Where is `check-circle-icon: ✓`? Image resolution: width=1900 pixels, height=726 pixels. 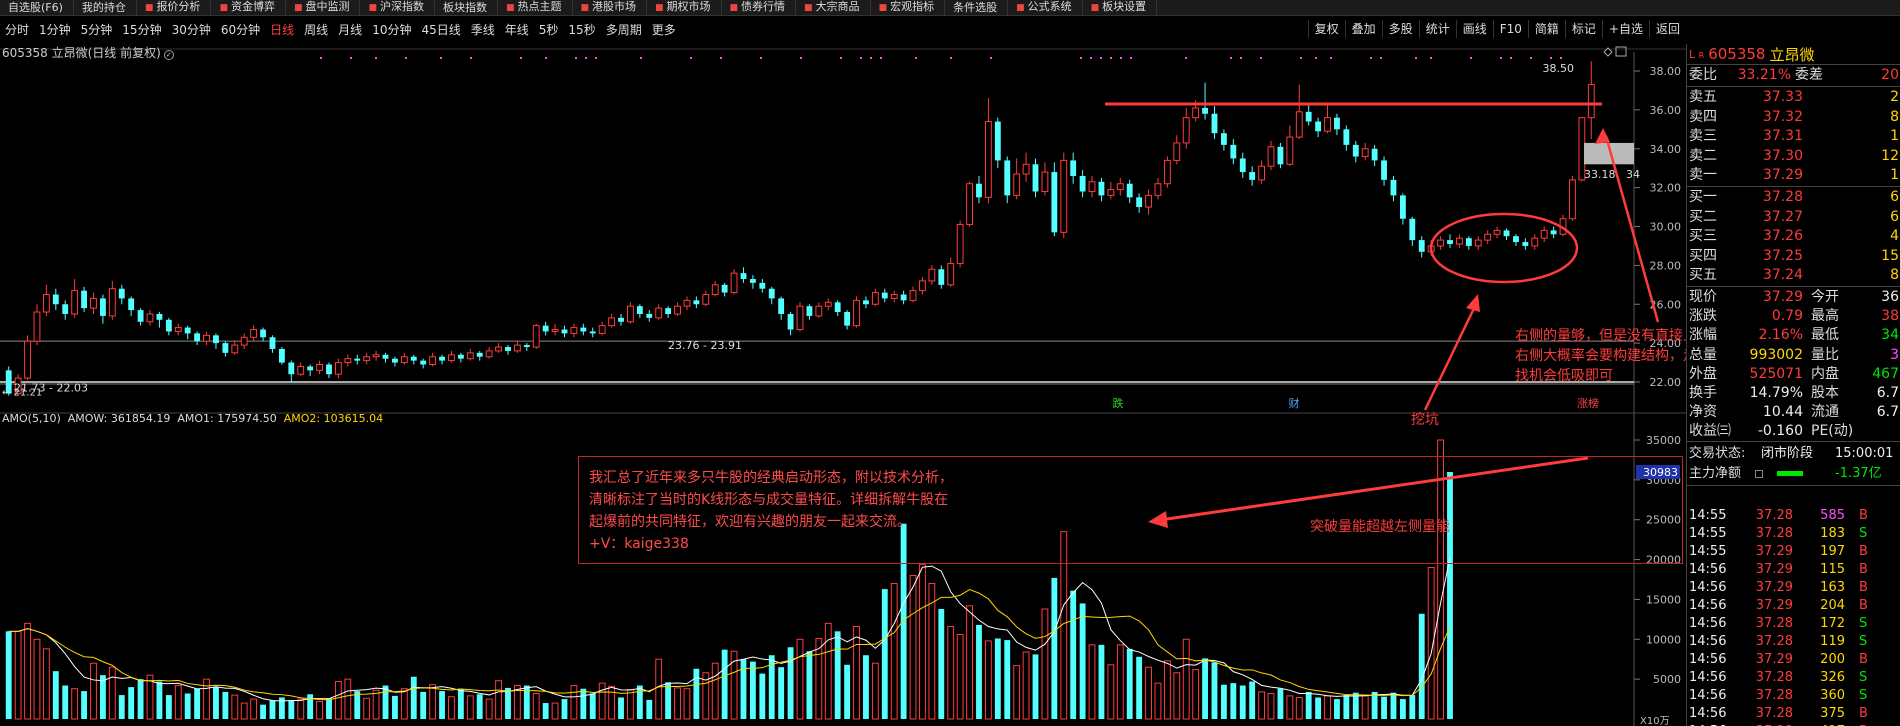 check-circle-icon: ✓ is located at coordinates (168, 55).